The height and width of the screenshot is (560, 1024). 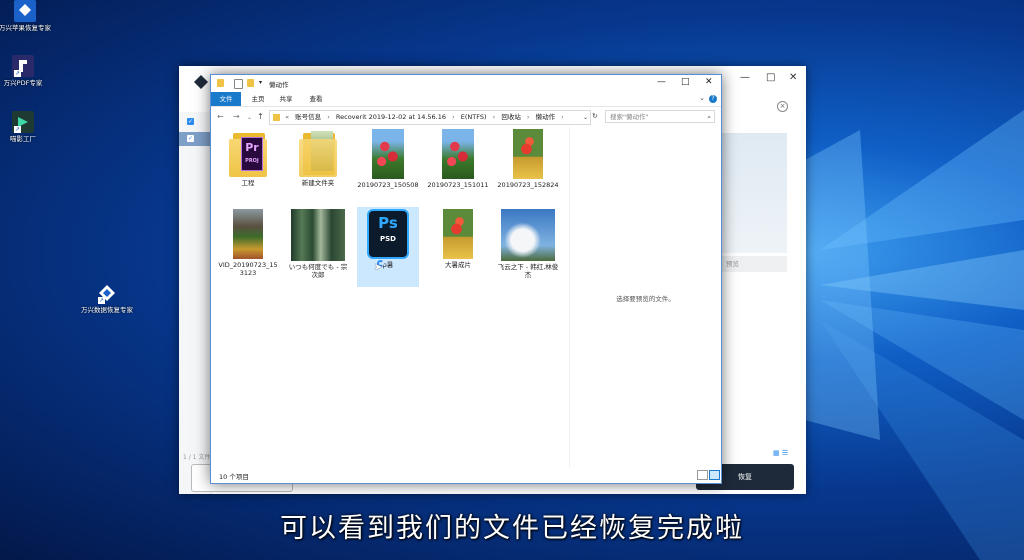 I want to click on clear-search-icon: ×, so click(x=782, y=106).